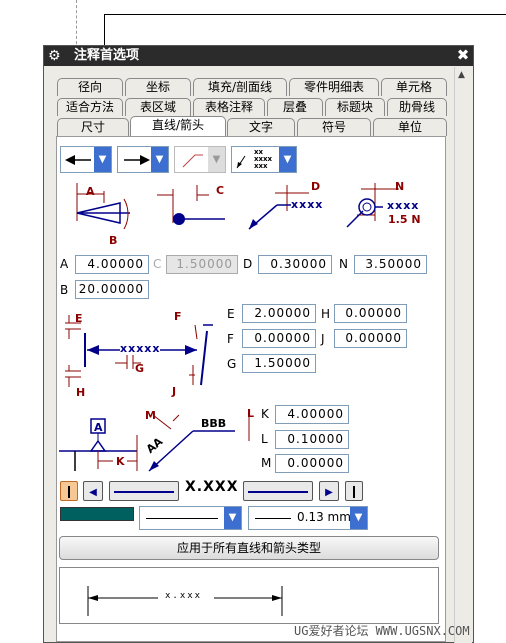  I want to click on label-k: K, so click(265, 414).